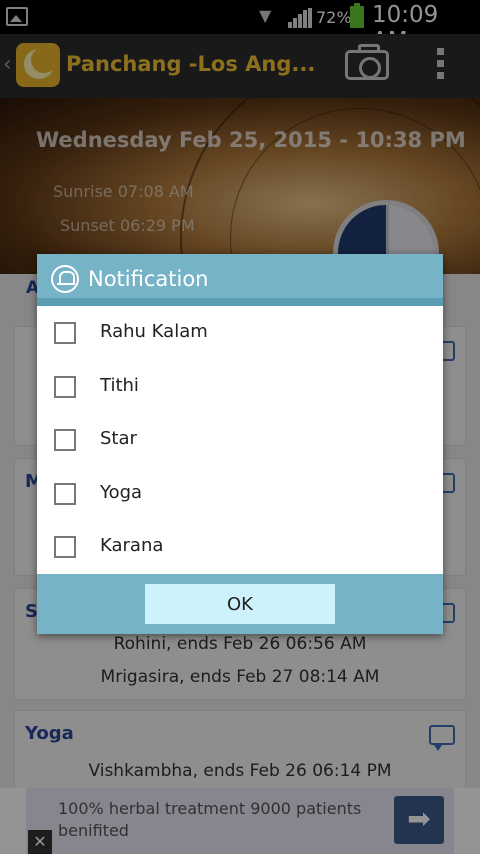 The image size is (480, 854). What do you see at coordinates (148, 279) in the screenshot?
I see `dialog-title: Notification` at bounding box center [148, 279].